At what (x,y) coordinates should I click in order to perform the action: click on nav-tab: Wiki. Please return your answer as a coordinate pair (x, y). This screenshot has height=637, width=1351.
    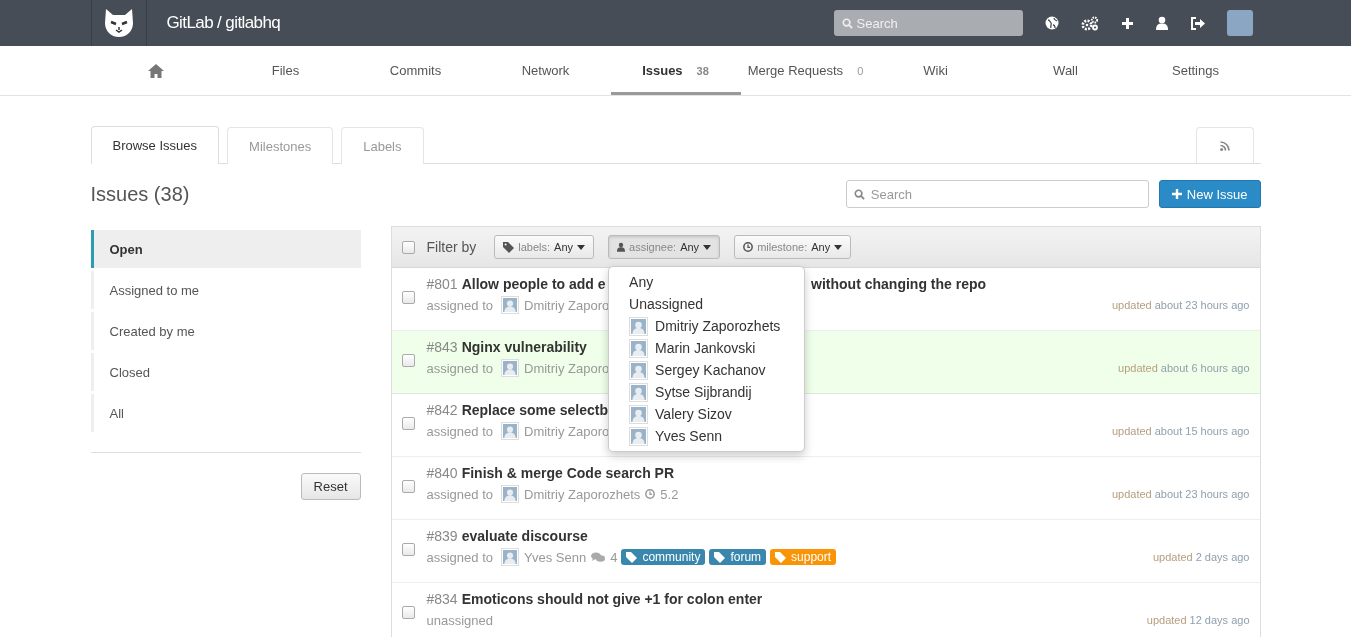
    Looking at the image, I should click on (935, 72).